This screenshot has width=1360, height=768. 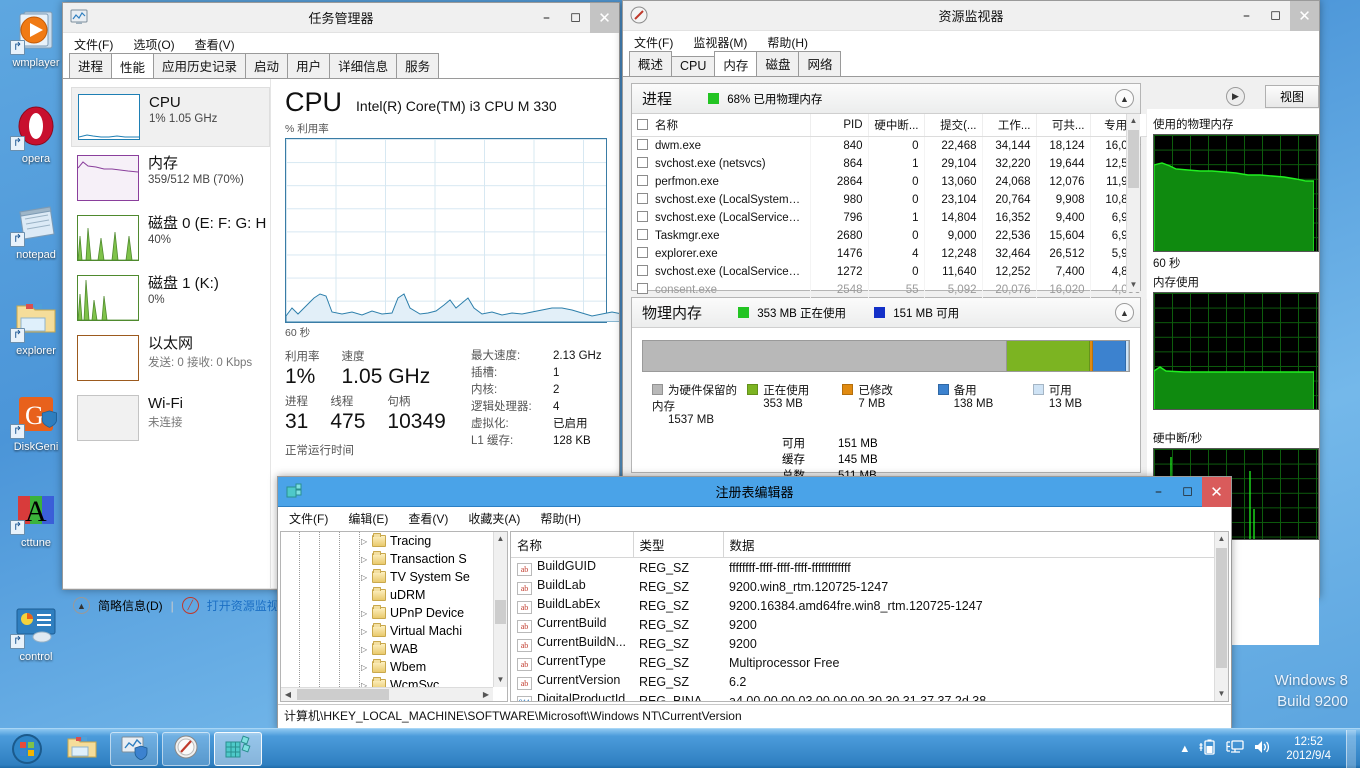 I want to click on perf-item-memory: 内存 359/512 MB (70%), so click(x=170, y=178).